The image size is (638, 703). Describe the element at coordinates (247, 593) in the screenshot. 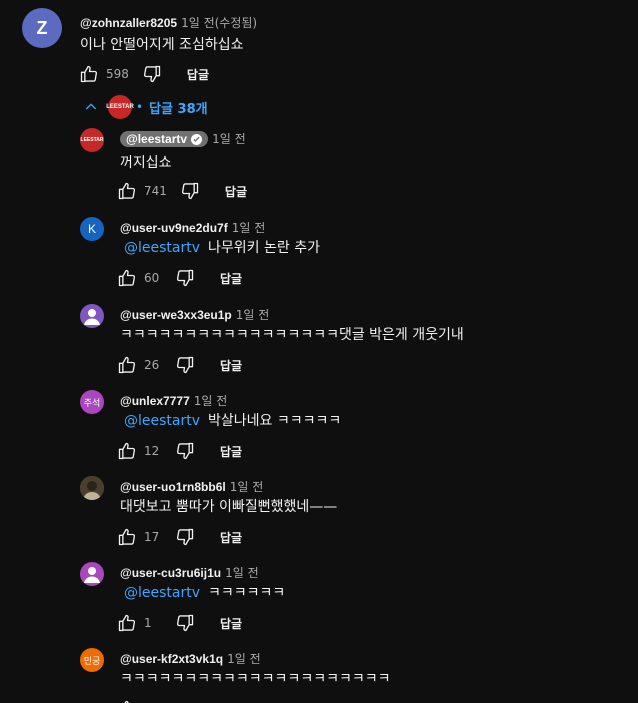

I see `reply-text-content: ㅋㅋㅋㅋㅋㅋ` at that location.